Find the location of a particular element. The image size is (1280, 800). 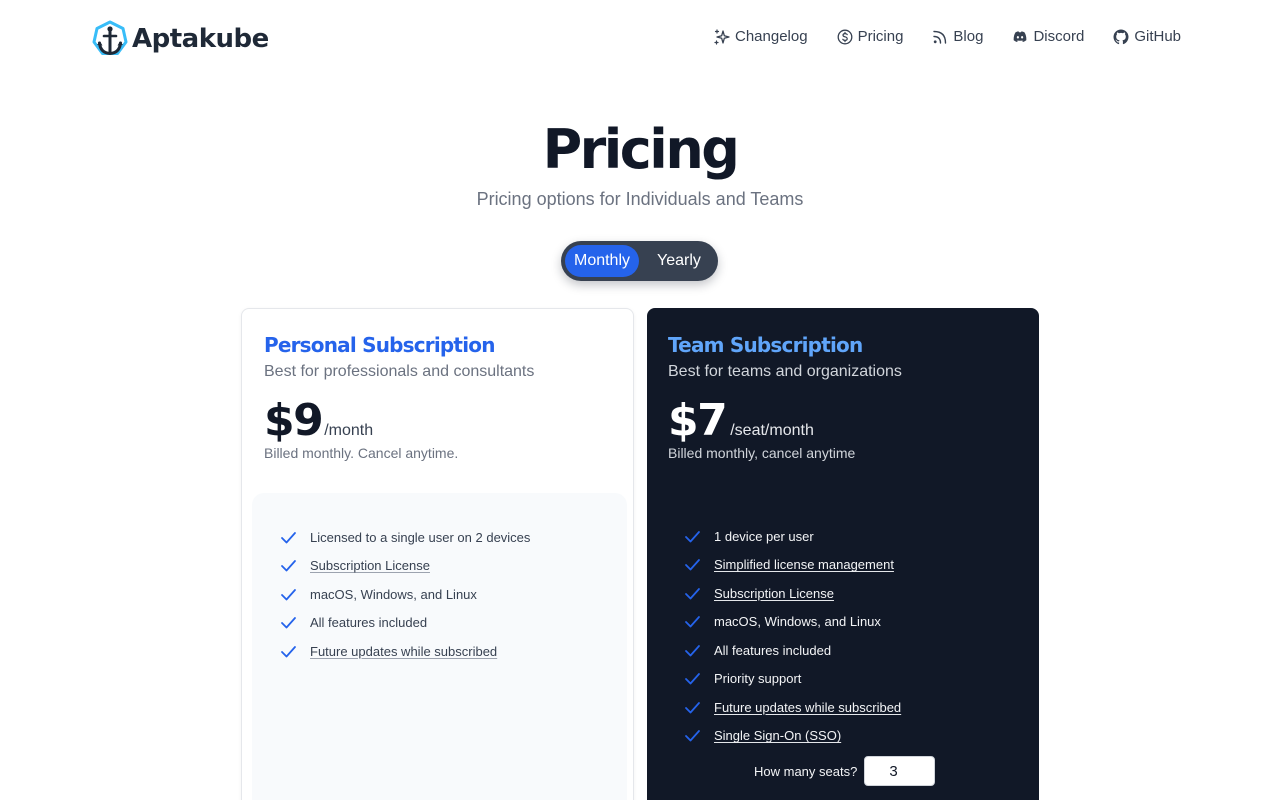

brand-logo-link: Aptakube is located at coordinates (180, 39).